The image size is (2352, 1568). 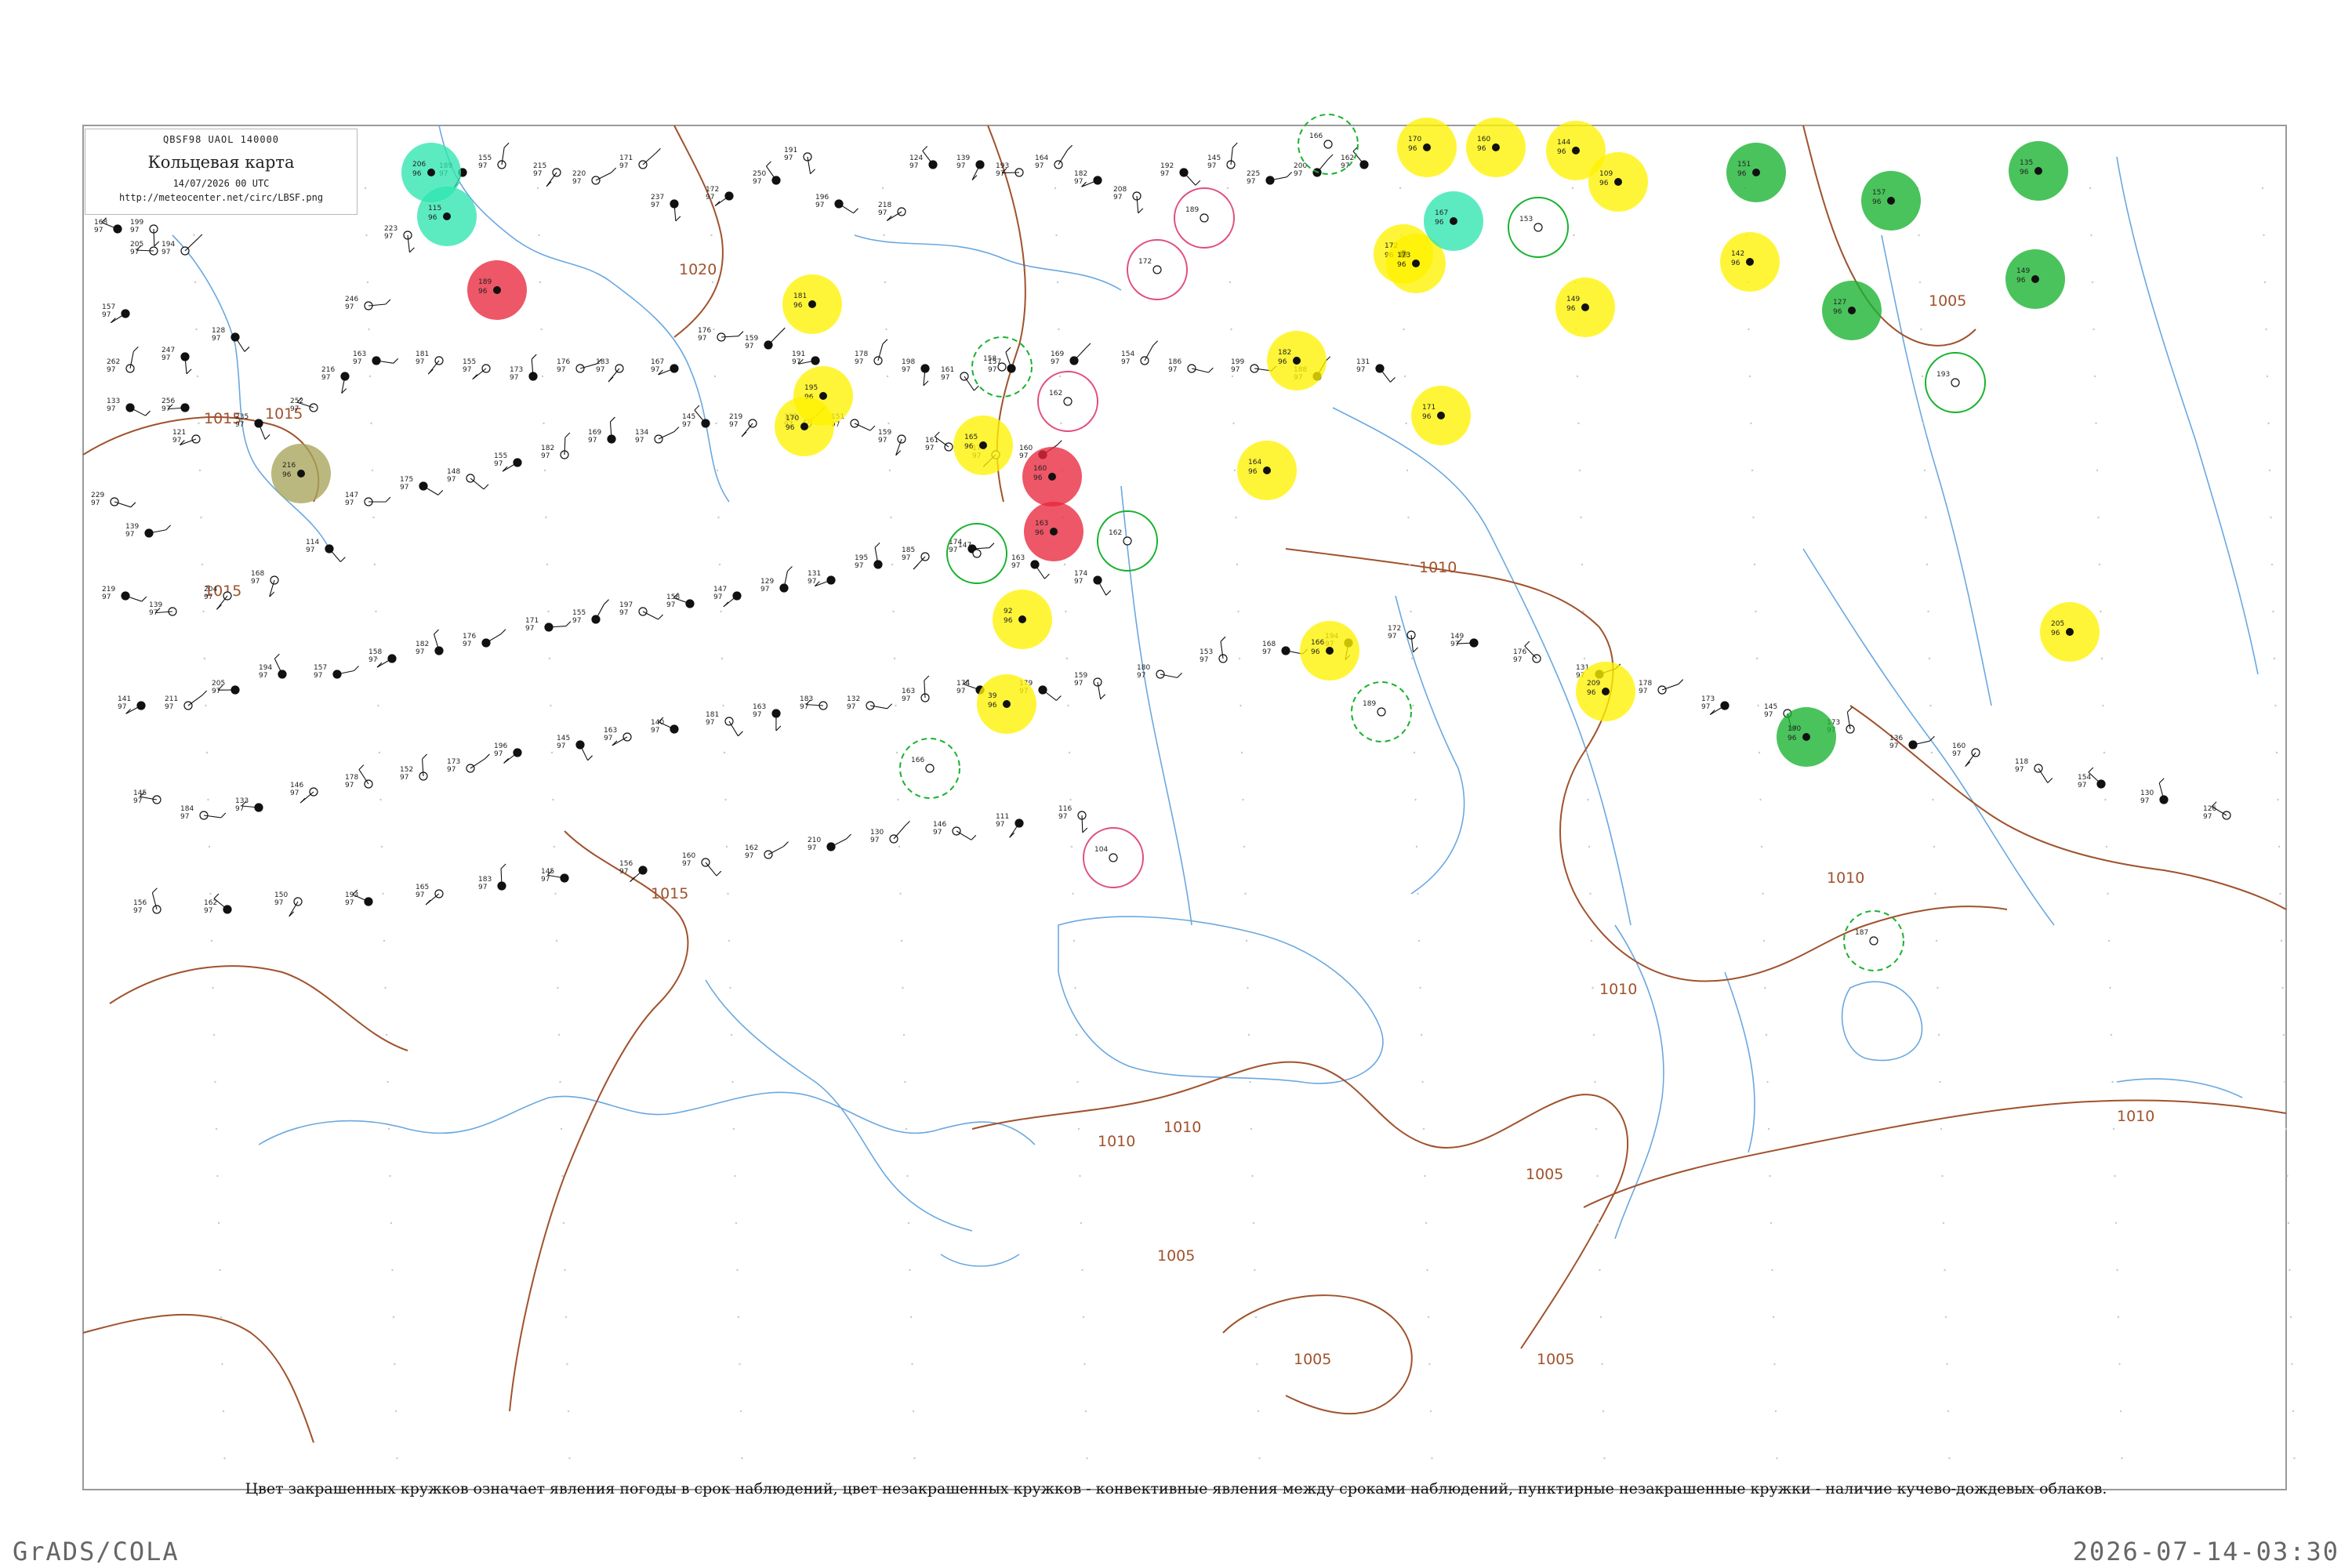 I want to click on station-plot: 11697, so click(x=1073, y=819).